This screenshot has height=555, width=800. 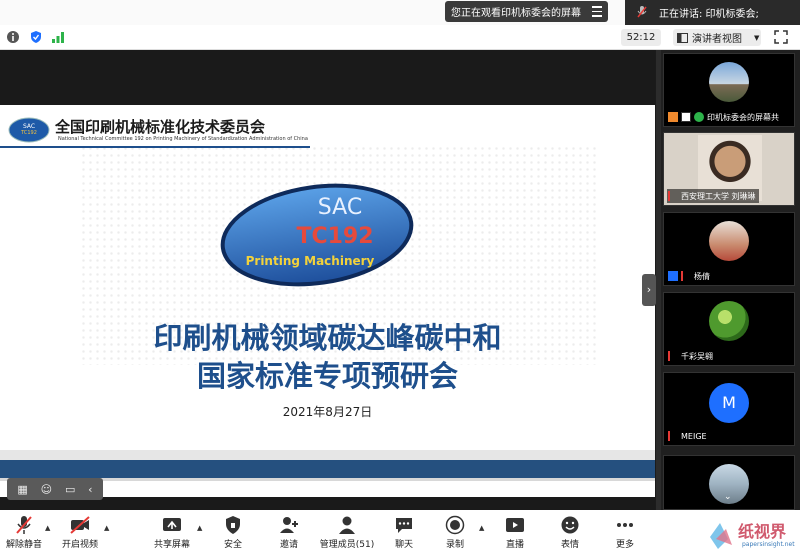 What do you see at coordinates (340, 207) in the screenshot?
I see `logo-sac-text: SAC` at bounding box center [340, 207].